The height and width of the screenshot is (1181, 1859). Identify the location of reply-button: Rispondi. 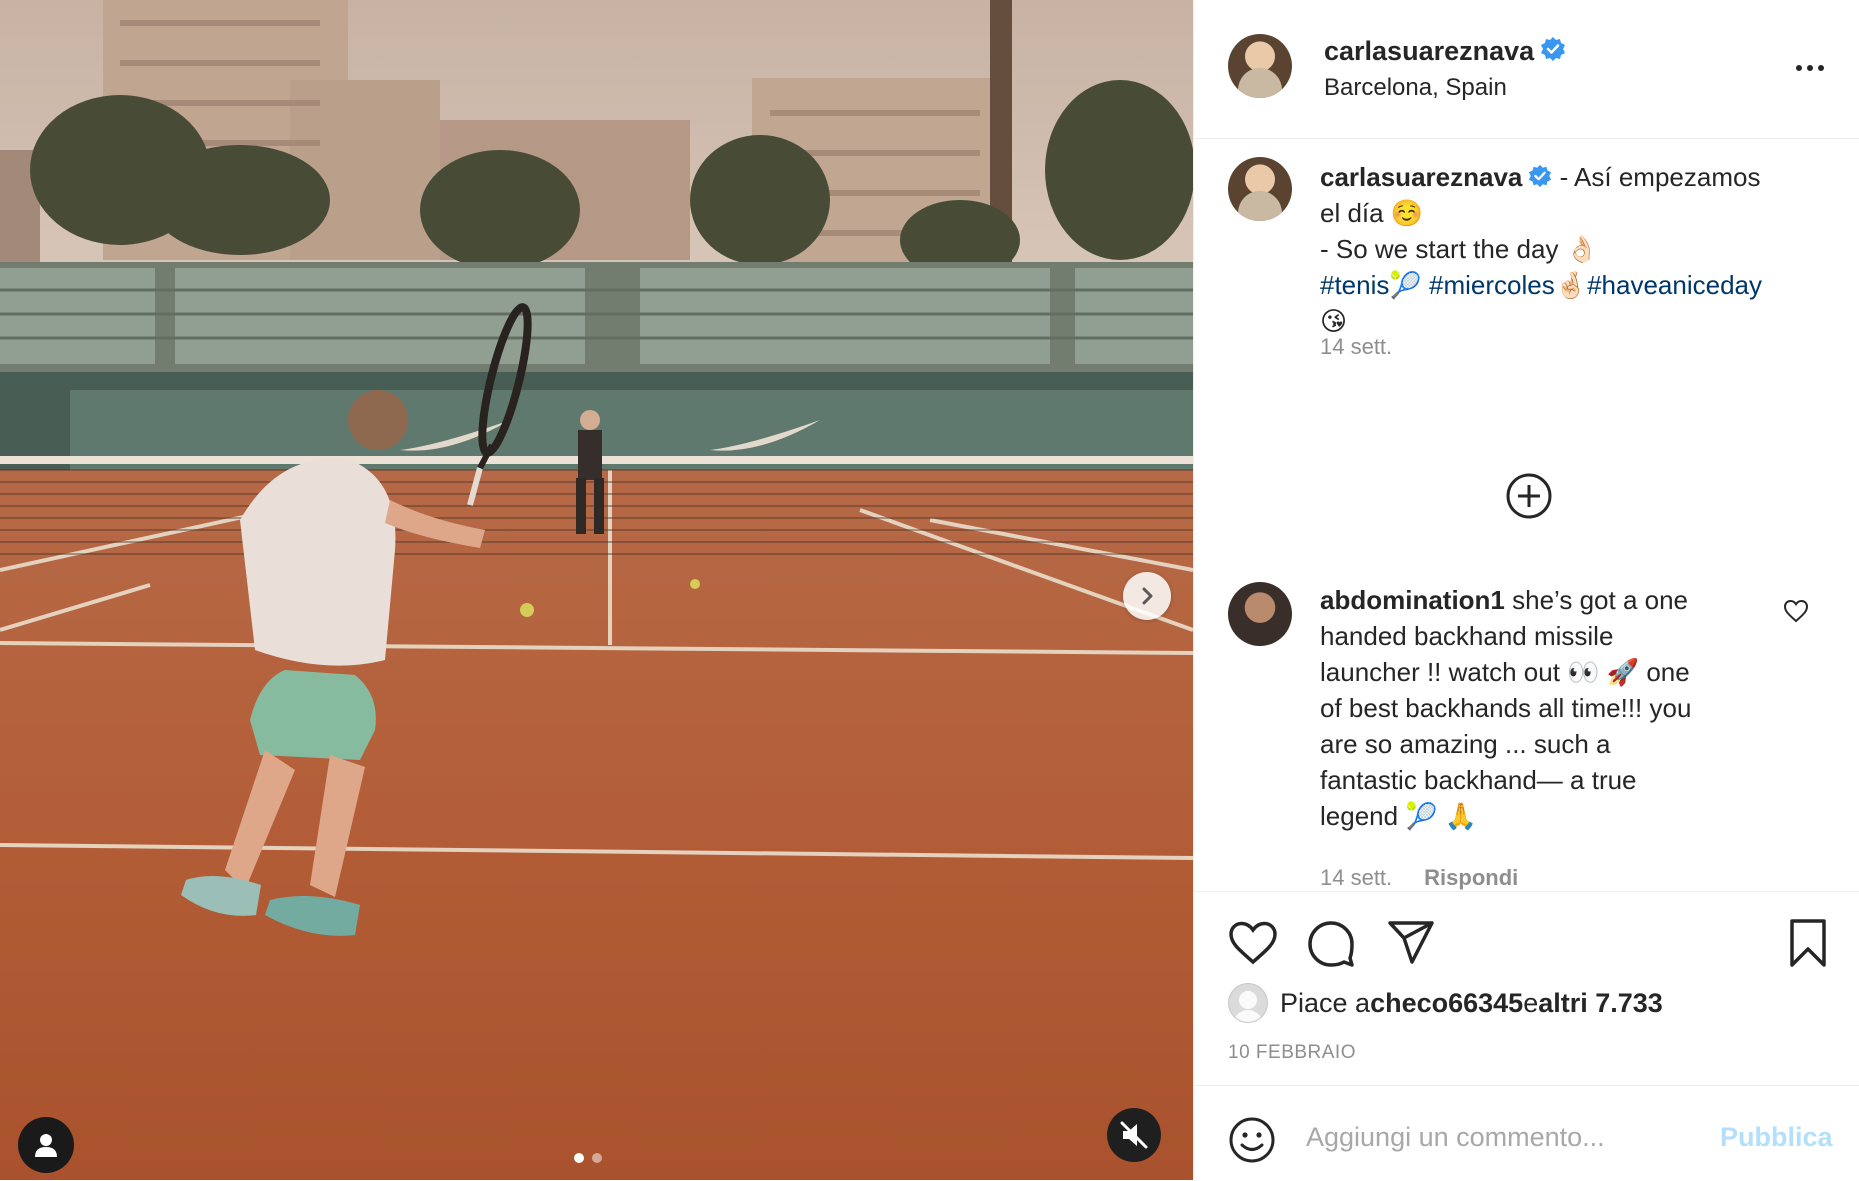
(1471, 877).